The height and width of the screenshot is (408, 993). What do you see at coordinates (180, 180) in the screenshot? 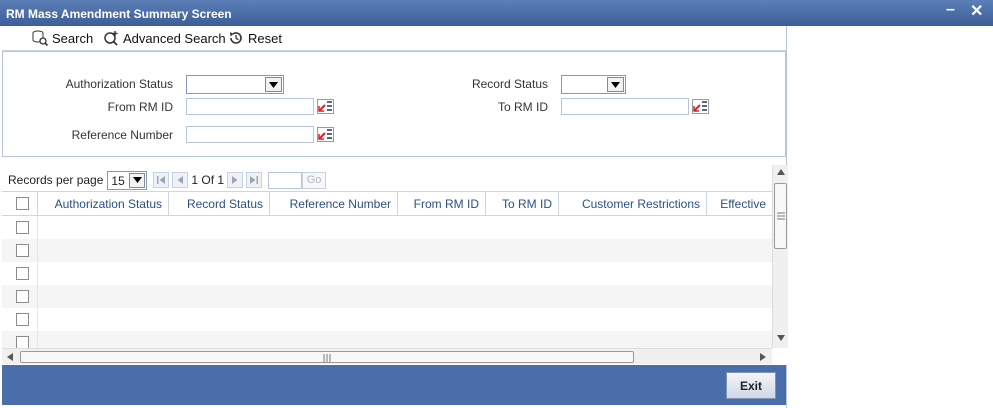
I see `previous-page-icon` at bounding box center [180, 180].